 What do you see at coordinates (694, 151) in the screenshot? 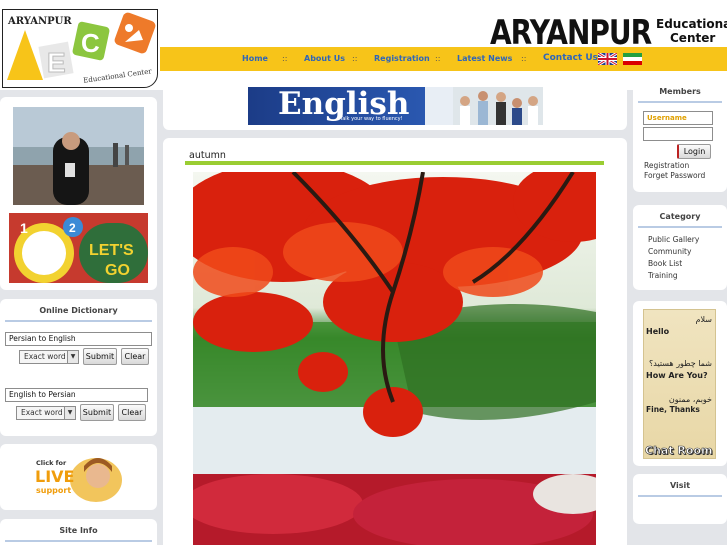
I see `login-button: Login` at bounding box center [694, 151].